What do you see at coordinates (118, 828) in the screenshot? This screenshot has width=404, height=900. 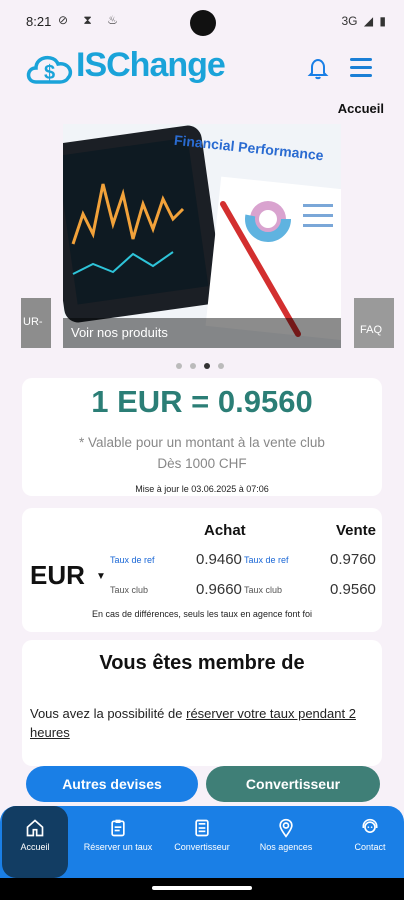 I see `clipboard-icon` at bounding box center [118, 828].